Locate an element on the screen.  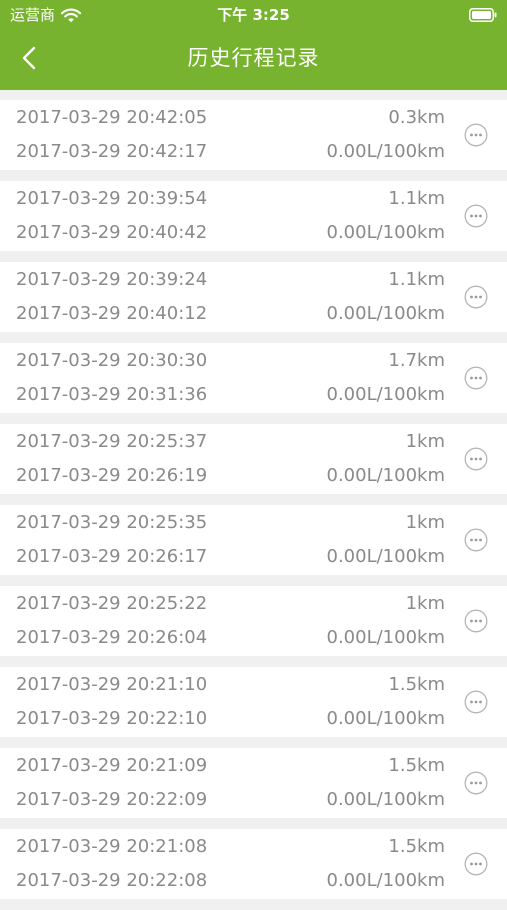
trip-distance: 0.3km is located at coordinates (416, 117).